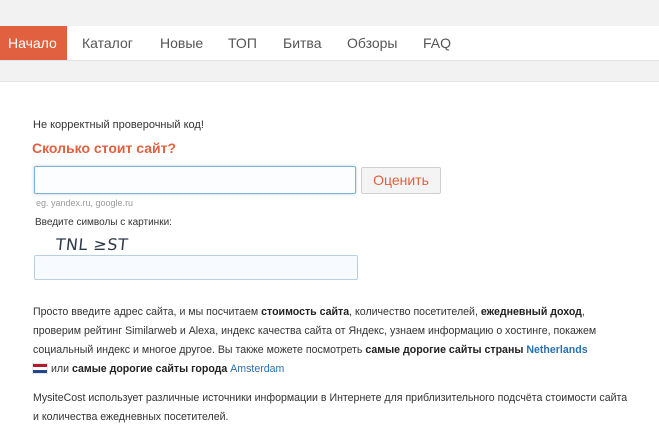 The height and width of the screenshot is (431, 659). Describe the element at coordinates (302, 43) in the screenshot. I see `nav-item-battle: Битва` at that location.